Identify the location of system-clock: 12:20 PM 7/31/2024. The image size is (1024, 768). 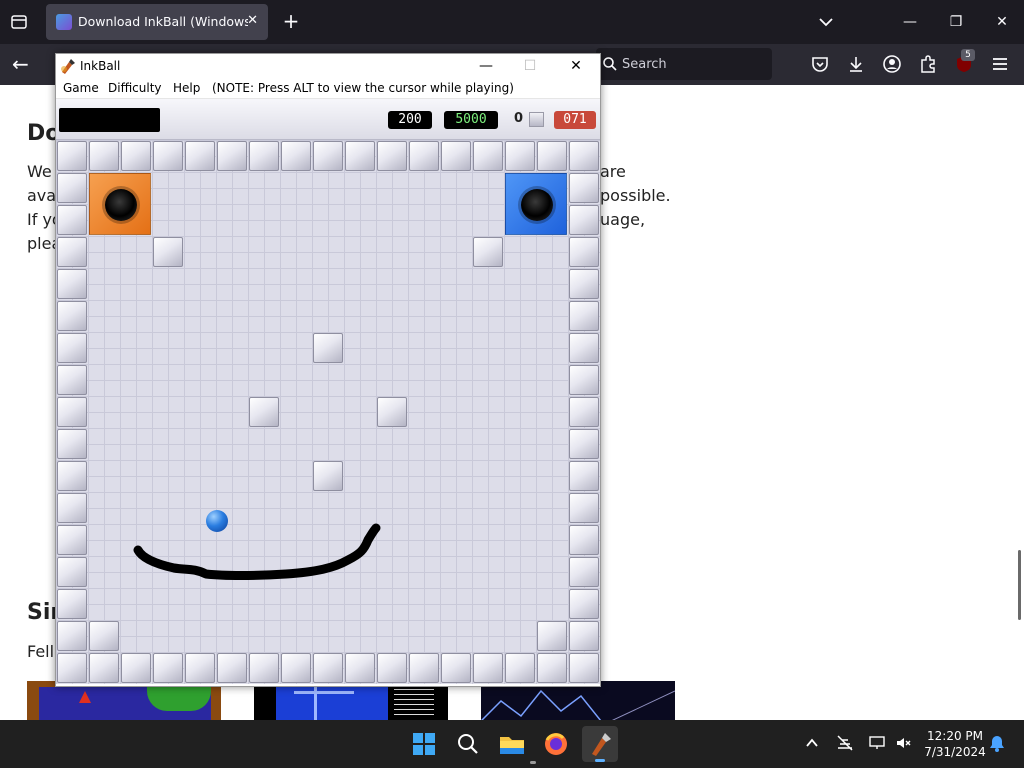
(955, 744).